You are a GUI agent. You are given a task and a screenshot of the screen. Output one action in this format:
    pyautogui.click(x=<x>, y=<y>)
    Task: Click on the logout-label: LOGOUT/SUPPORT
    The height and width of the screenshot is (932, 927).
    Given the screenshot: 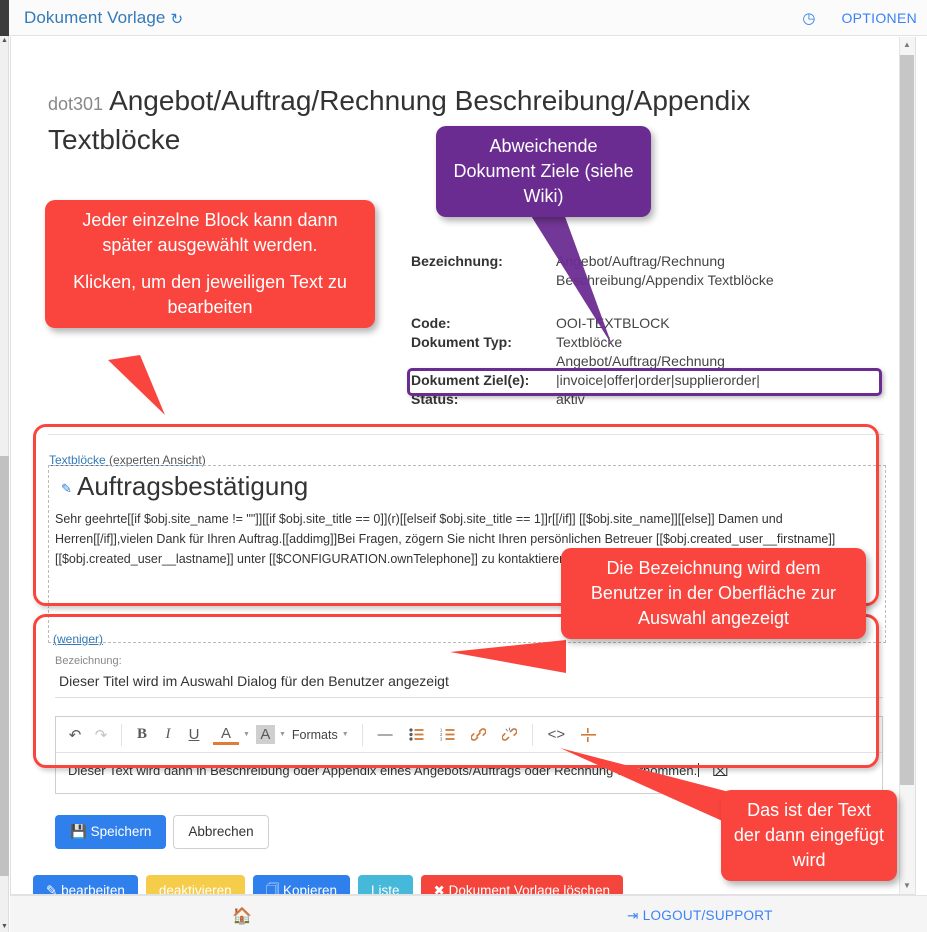 What is the action you would take?
    pyautogui.click(x=707, y=915)
    